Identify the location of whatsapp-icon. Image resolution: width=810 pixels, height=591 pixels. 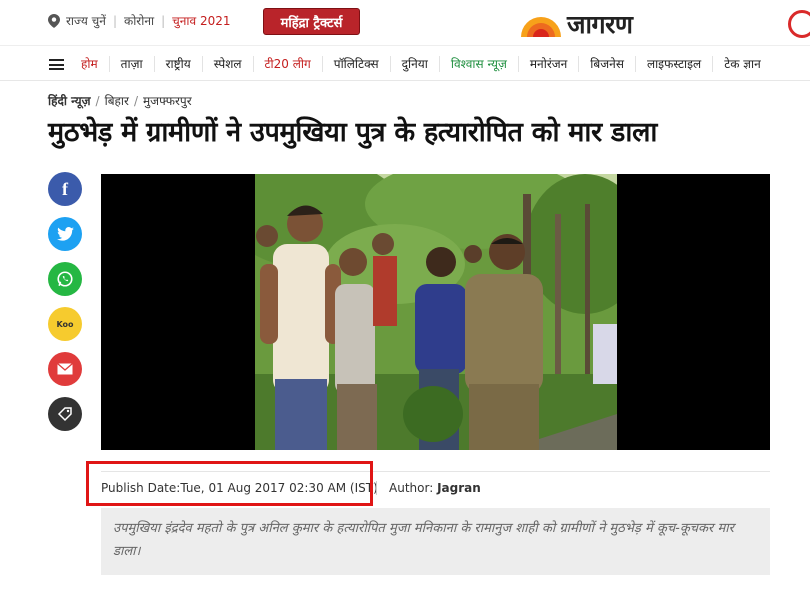
(65, 279).